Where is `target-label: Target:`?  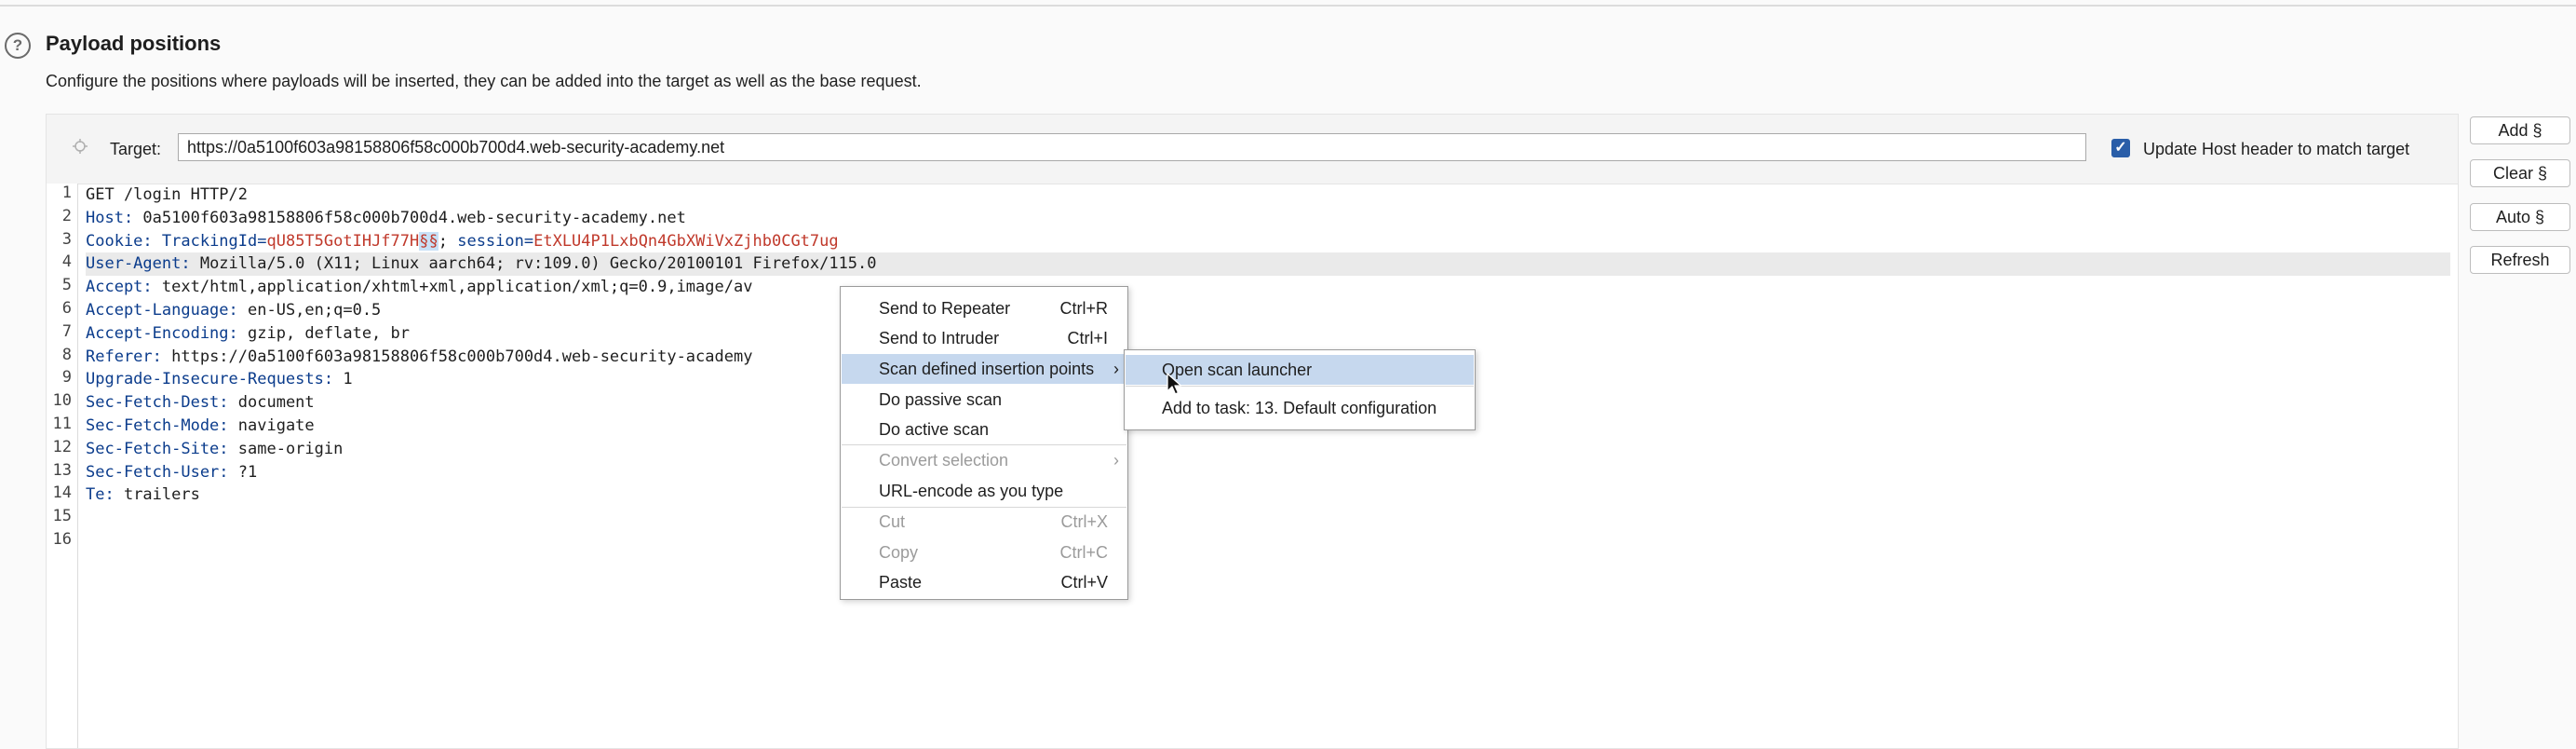
target-label: Target: is located at coordinates (136, 149).